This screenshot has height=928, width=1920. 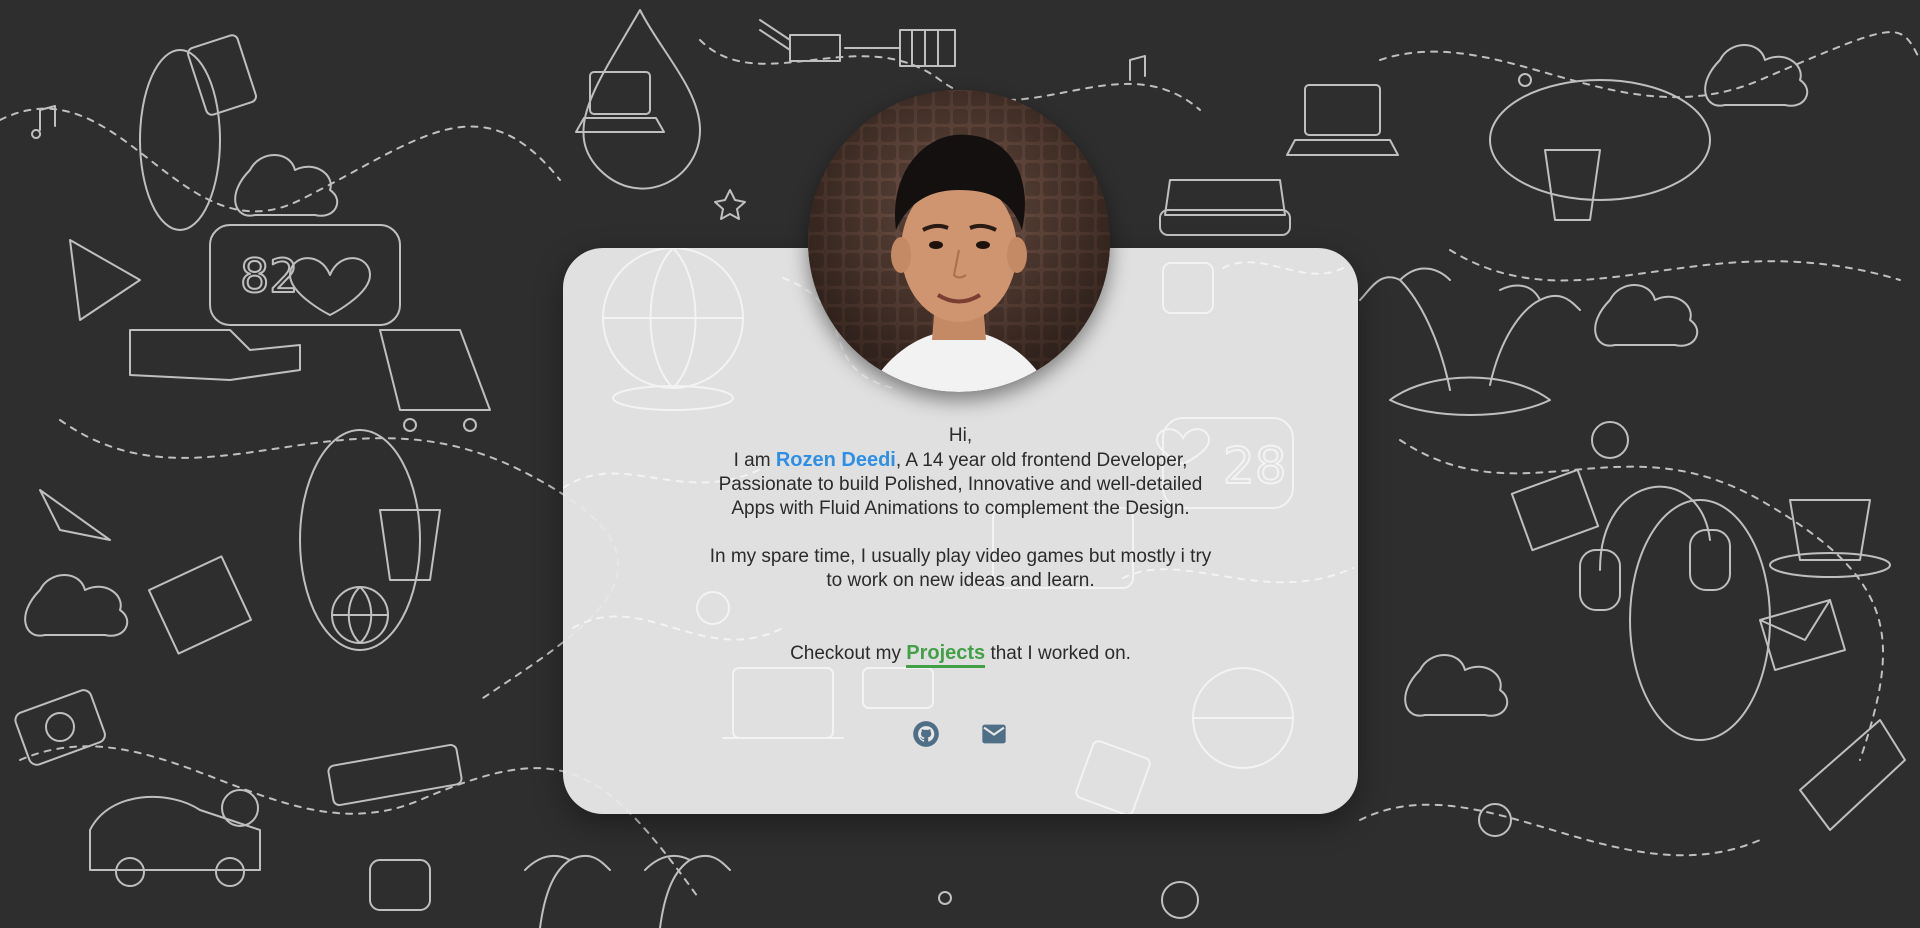 I want to click on cta-prefix: Checkout my, so click(x=848, y=653).